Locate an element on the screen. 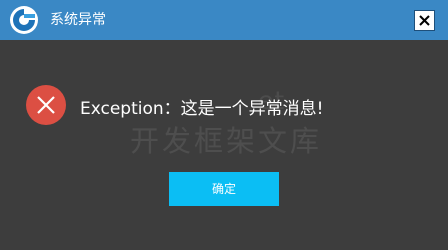 This screenshot has width=448, height=250. window-title: 系统异常 is located at coordinates (78, 20).